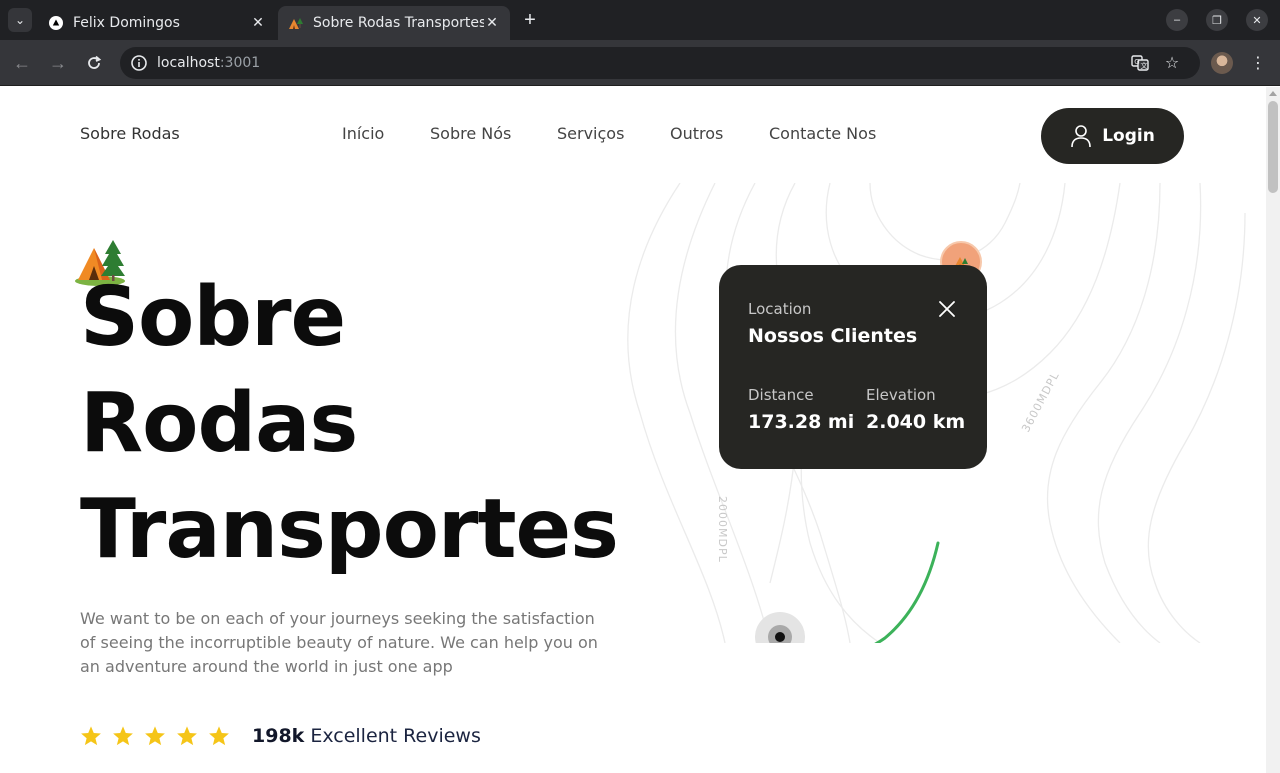  What do you see at coordinates (1217, 20) in the screenshot?
I see `restore-window-button: ❐` at bounding box center [1217, 20].